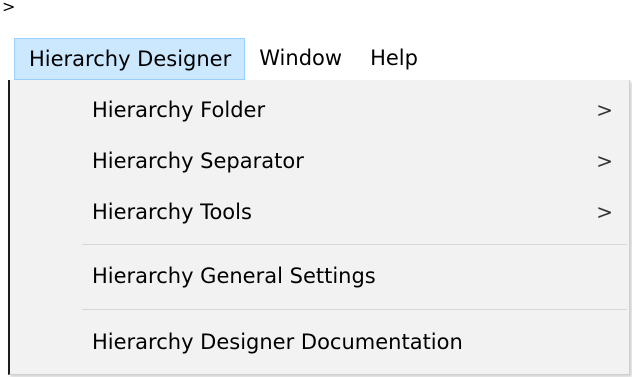  Describe the element at coordinates (277, 342) in the screenshot. I see `menu-item-label: Hierarchy Designer Documentation` at that location.